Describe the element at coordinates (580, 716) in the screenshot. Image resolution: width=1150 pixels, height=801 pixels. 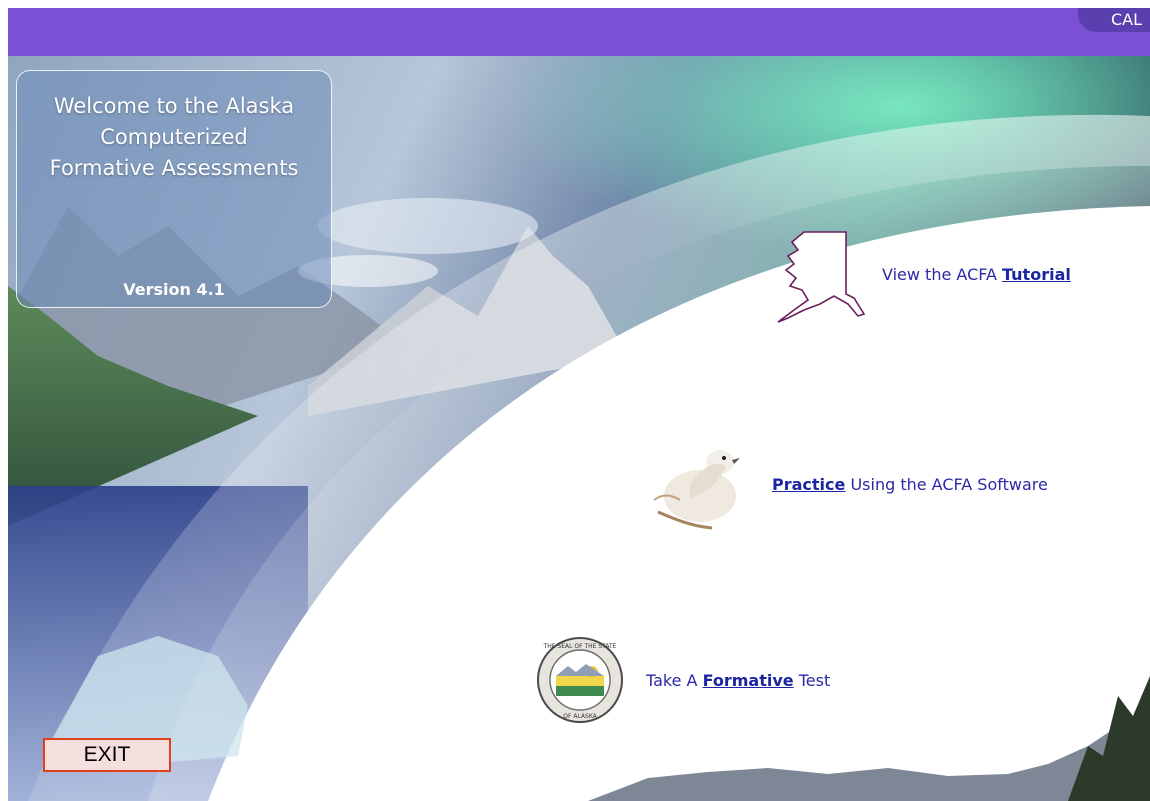
I see `svg-text: OF ALASKA` at that location.